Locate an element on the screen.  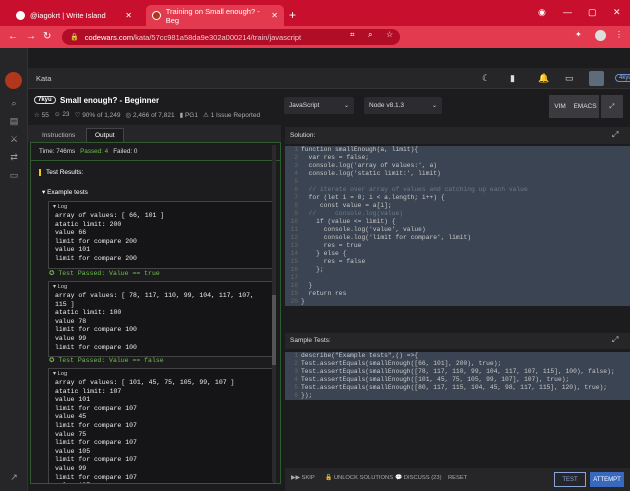
attempt-button: ATTEMPT is located at coordinates (607, 479).